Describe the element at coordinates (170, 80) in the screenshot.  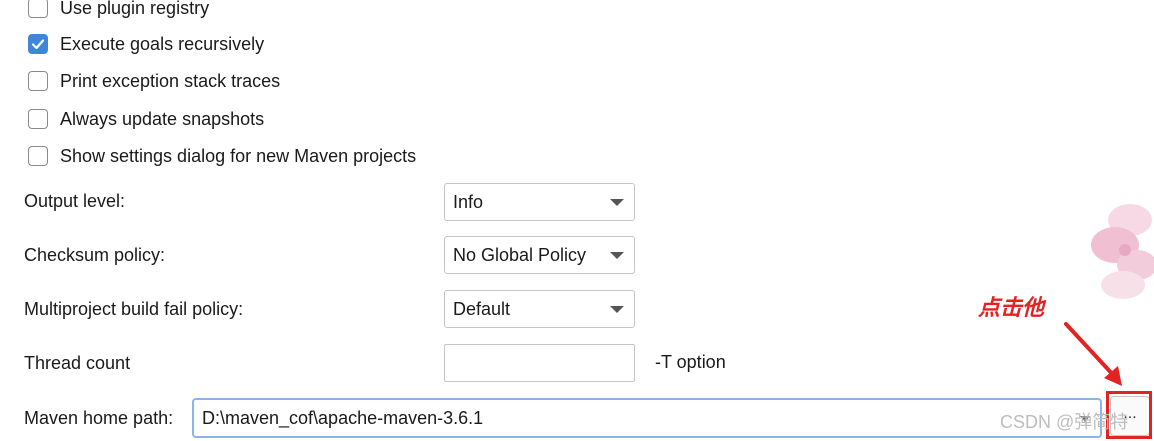
I see `checkbox-label: Print exception stack traces` at that location.